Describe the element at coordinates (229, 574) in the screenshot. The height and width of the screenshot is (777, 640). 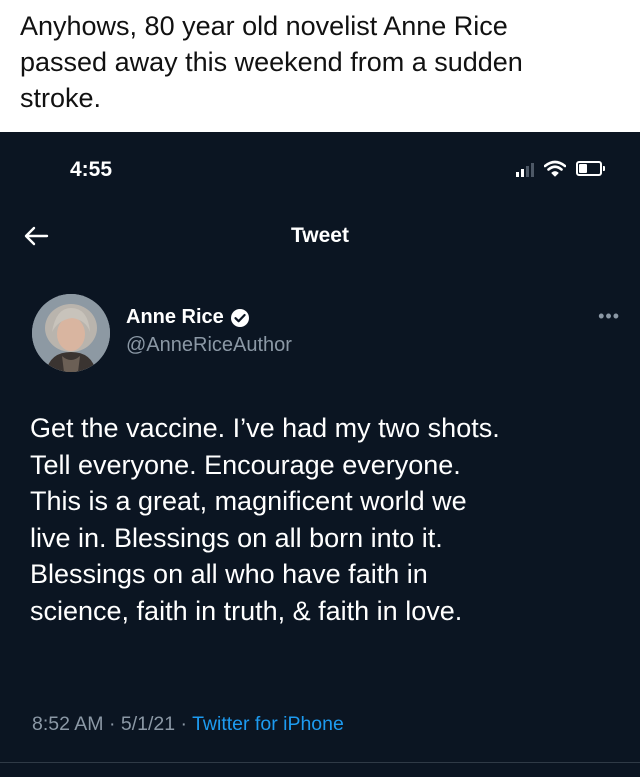
I see `tweet-text-line: Blessings on all who have faith in` at that location.